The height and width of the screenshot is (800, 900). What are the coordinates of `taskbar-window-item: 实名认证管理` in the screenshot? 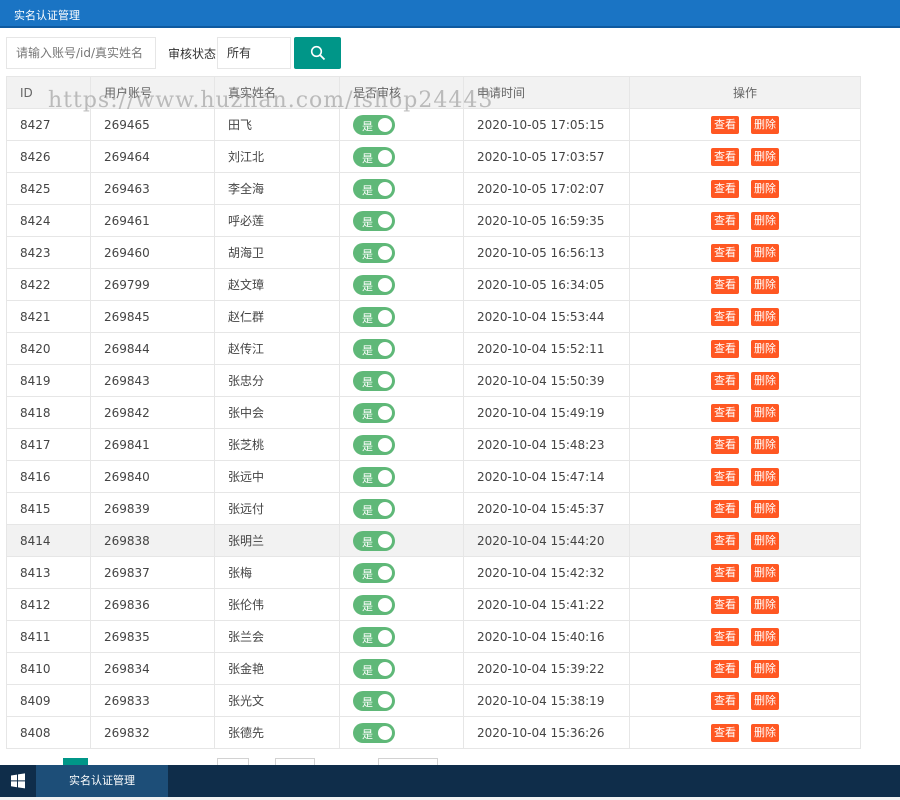 It's located at (102, 781).